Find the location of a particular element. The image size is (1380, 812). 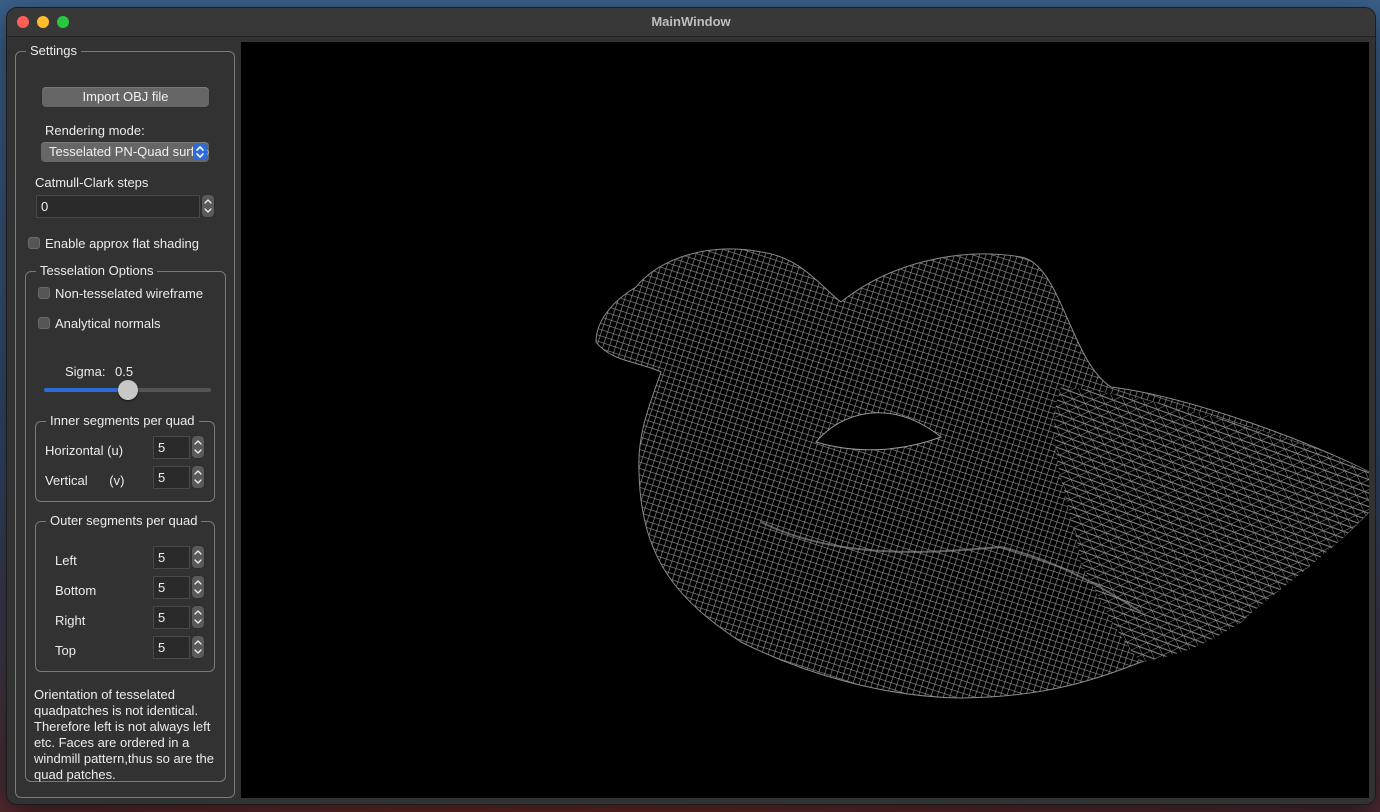

flat-shading-label: Enable approx flat shading is located at coordinates (122, 243).